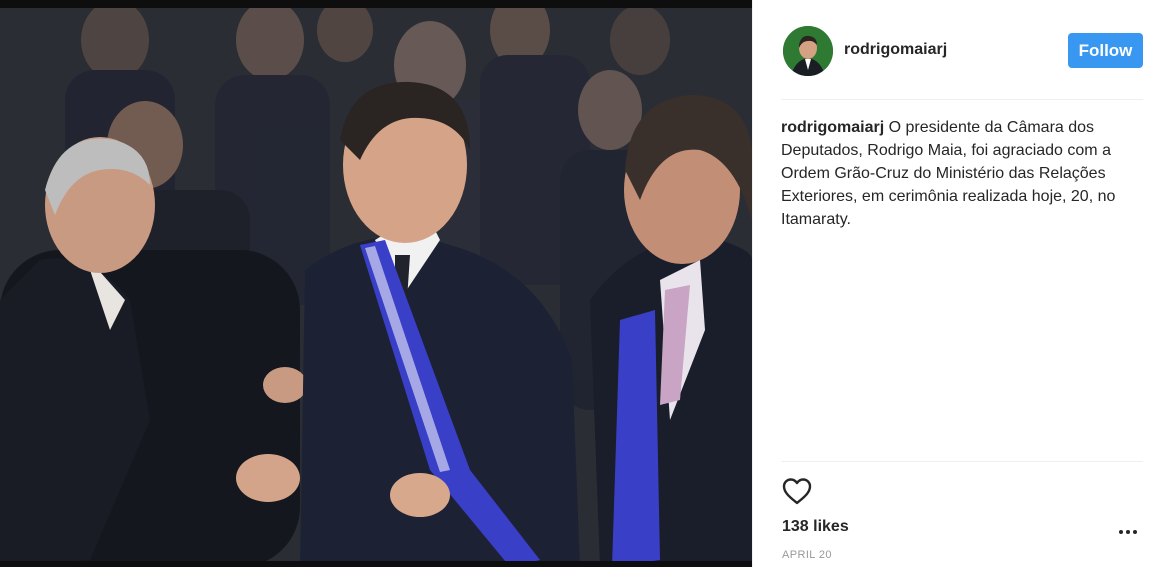 Image resolution: width=1171 pixels, height=567 pixels. I want to click on avatar-image, so click(808, 51).